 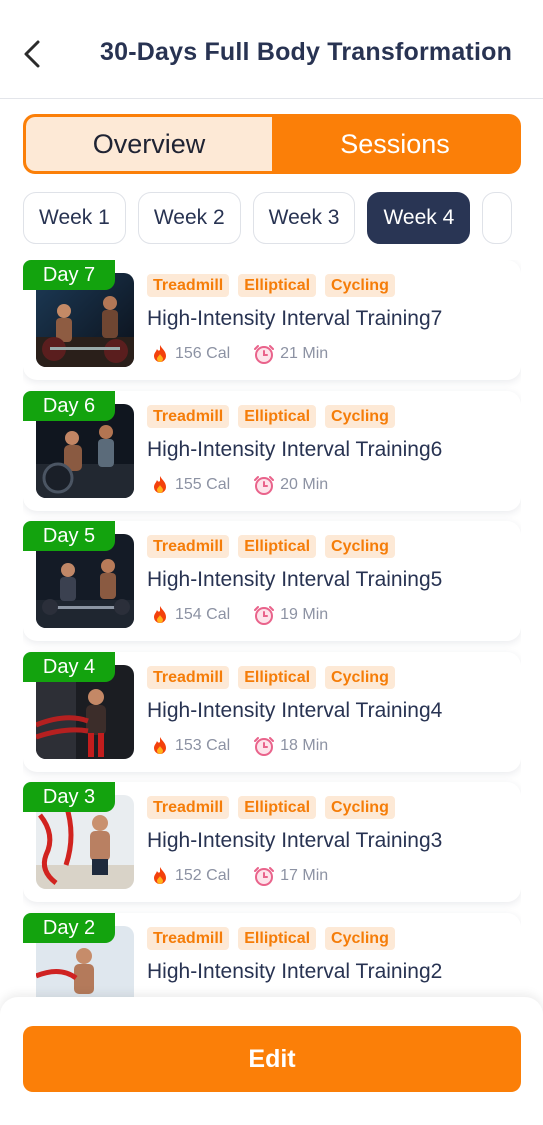 What do you see at coordinates (149, 144) in the screenshot?
I see `tab-overview: Overview` at bounding box center [149, 144].